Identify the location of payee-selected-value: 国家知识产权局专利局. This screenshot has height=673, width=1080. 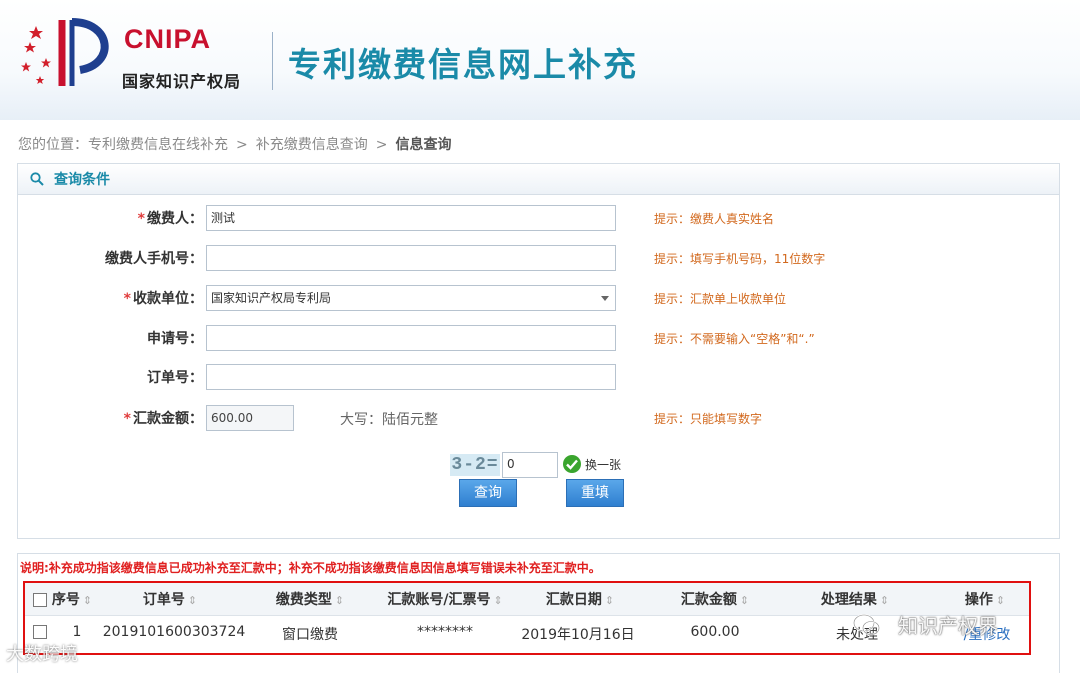
(271, 298).